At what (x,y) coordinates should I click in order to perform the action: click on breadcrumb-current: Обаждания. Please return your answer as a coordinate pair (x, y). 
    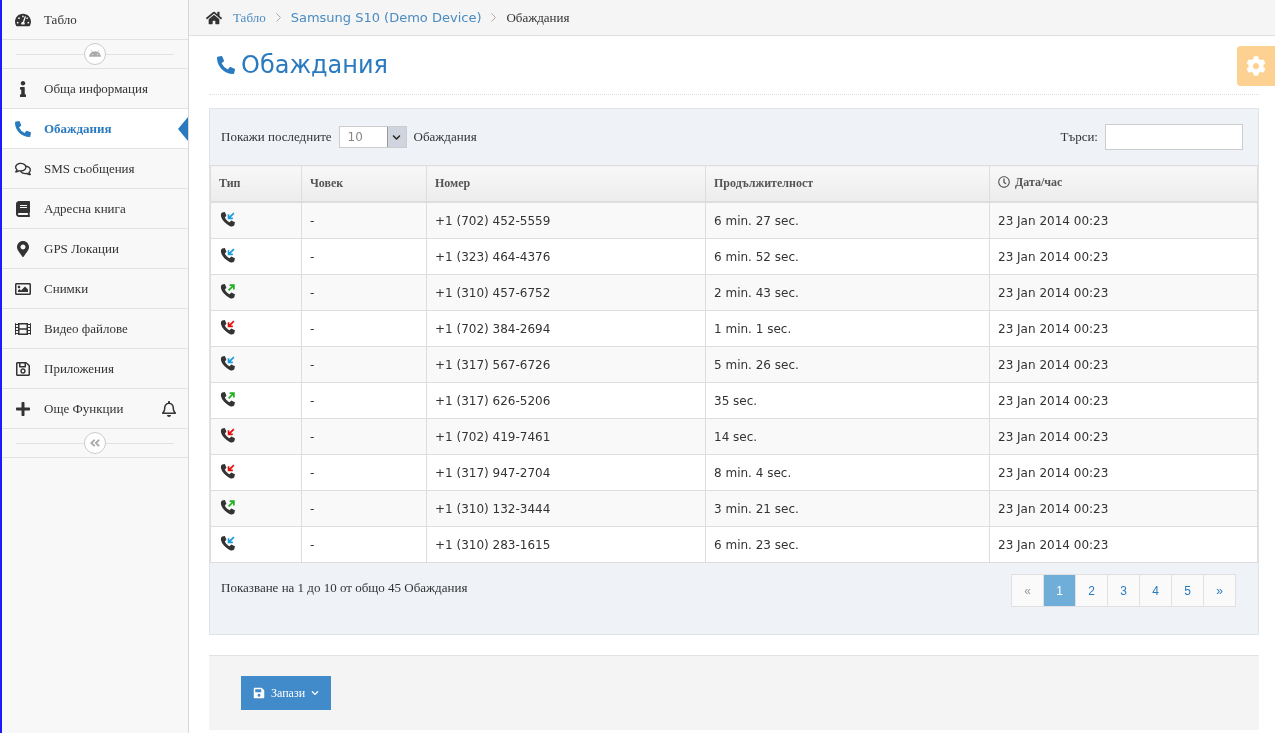
    Looking at the image, I should click on (538, 17).